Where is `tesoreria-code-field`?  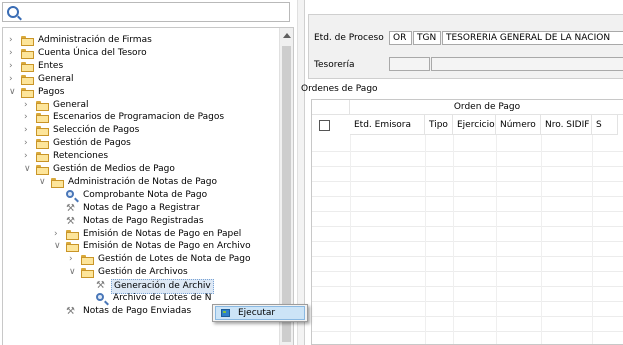 tesoreria-code-field is located at coordinates (409, 64).